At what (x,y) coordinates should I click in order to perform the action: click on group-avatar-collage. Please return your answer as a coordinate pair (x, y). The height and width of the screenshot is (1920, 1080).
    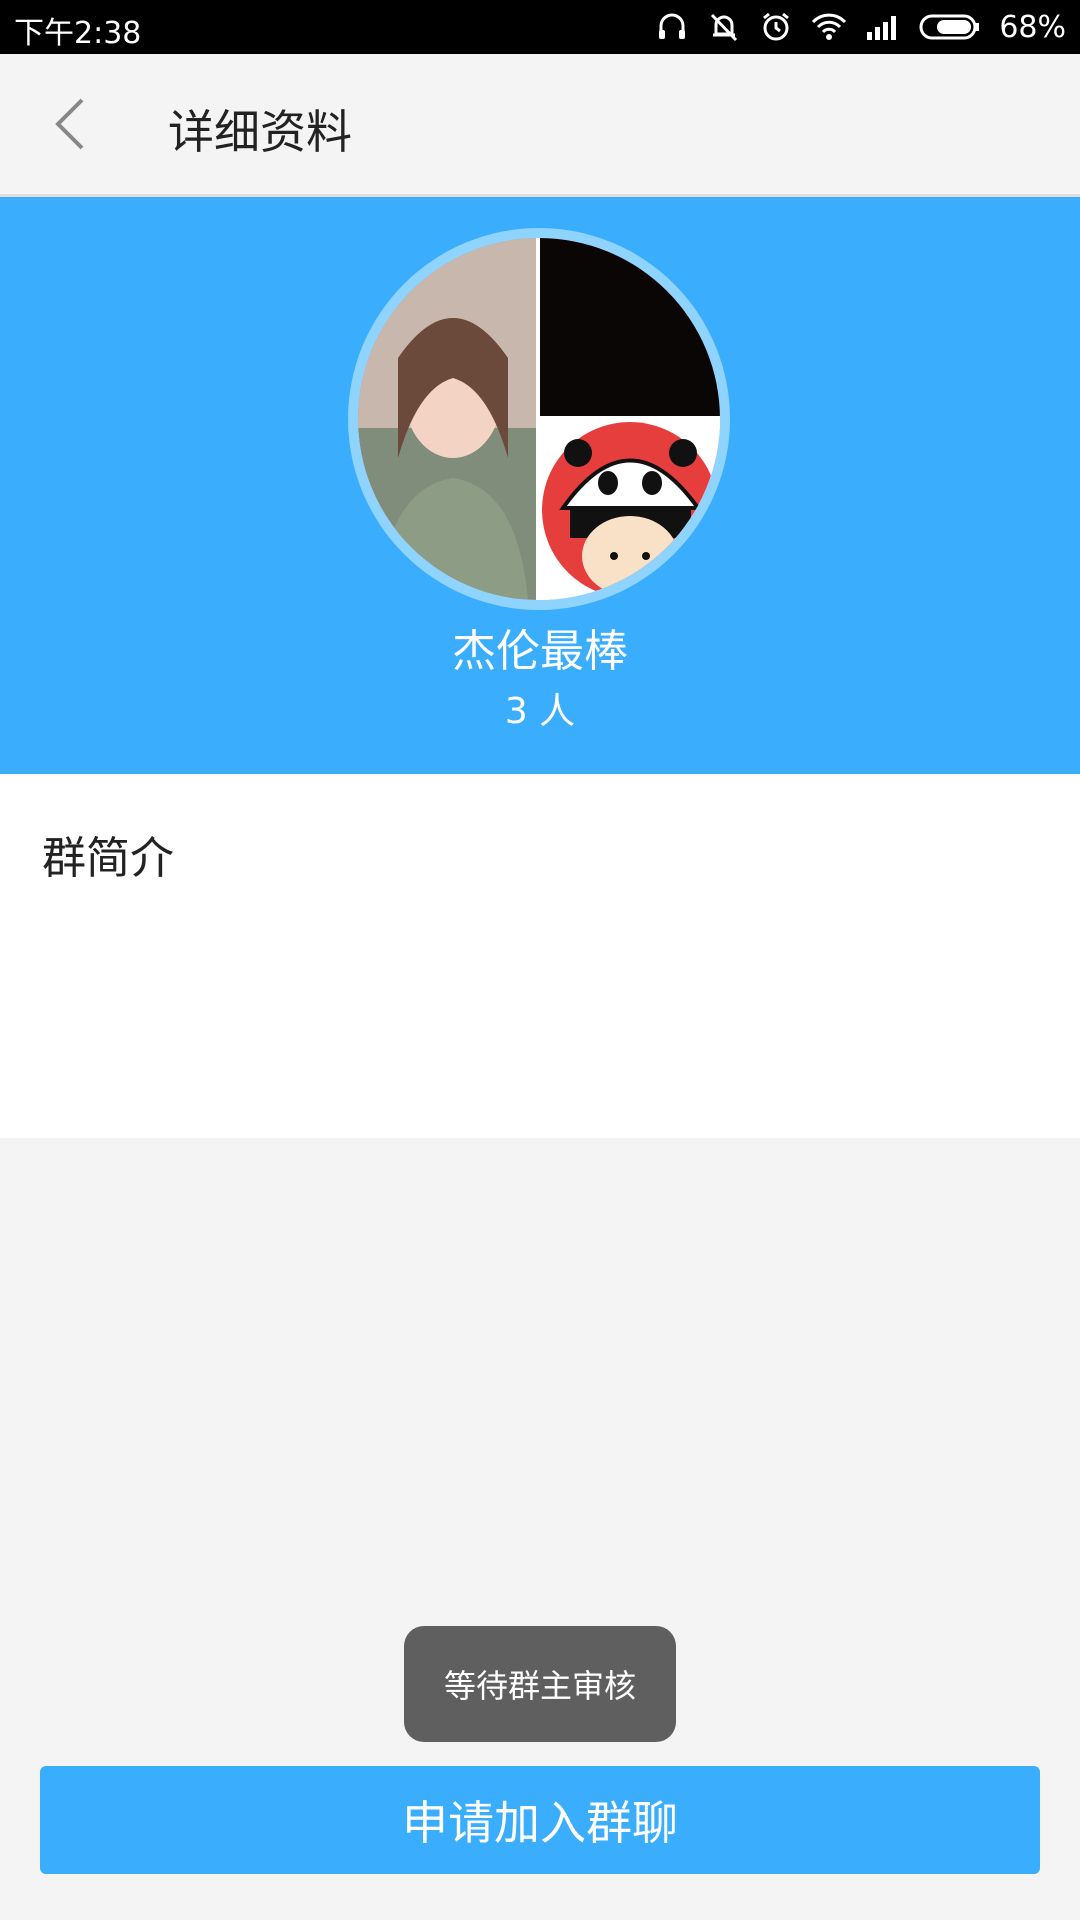
    Looking at the image, I should click on (539, 419).